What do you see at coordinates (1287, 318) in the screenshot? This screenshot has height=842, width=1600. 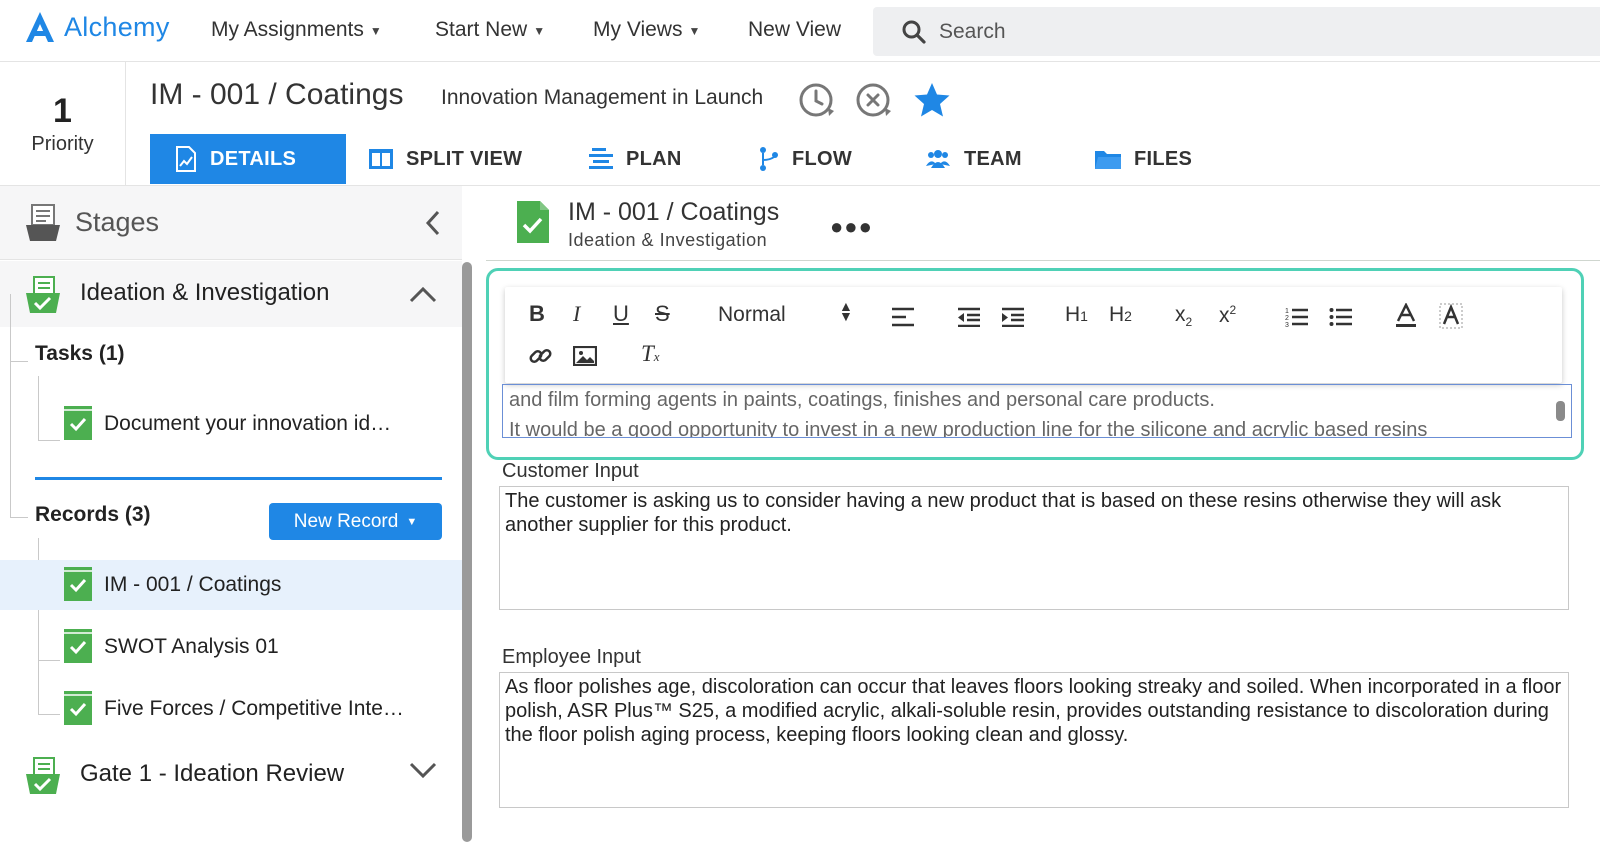 I see `svg-text: 2` at bounding box center [1287, 318].